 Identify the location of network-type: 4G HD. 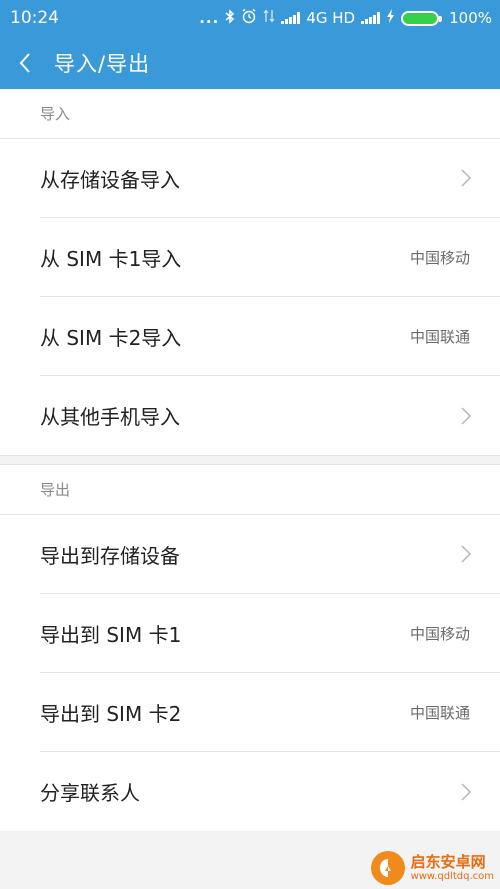
(331, 18).